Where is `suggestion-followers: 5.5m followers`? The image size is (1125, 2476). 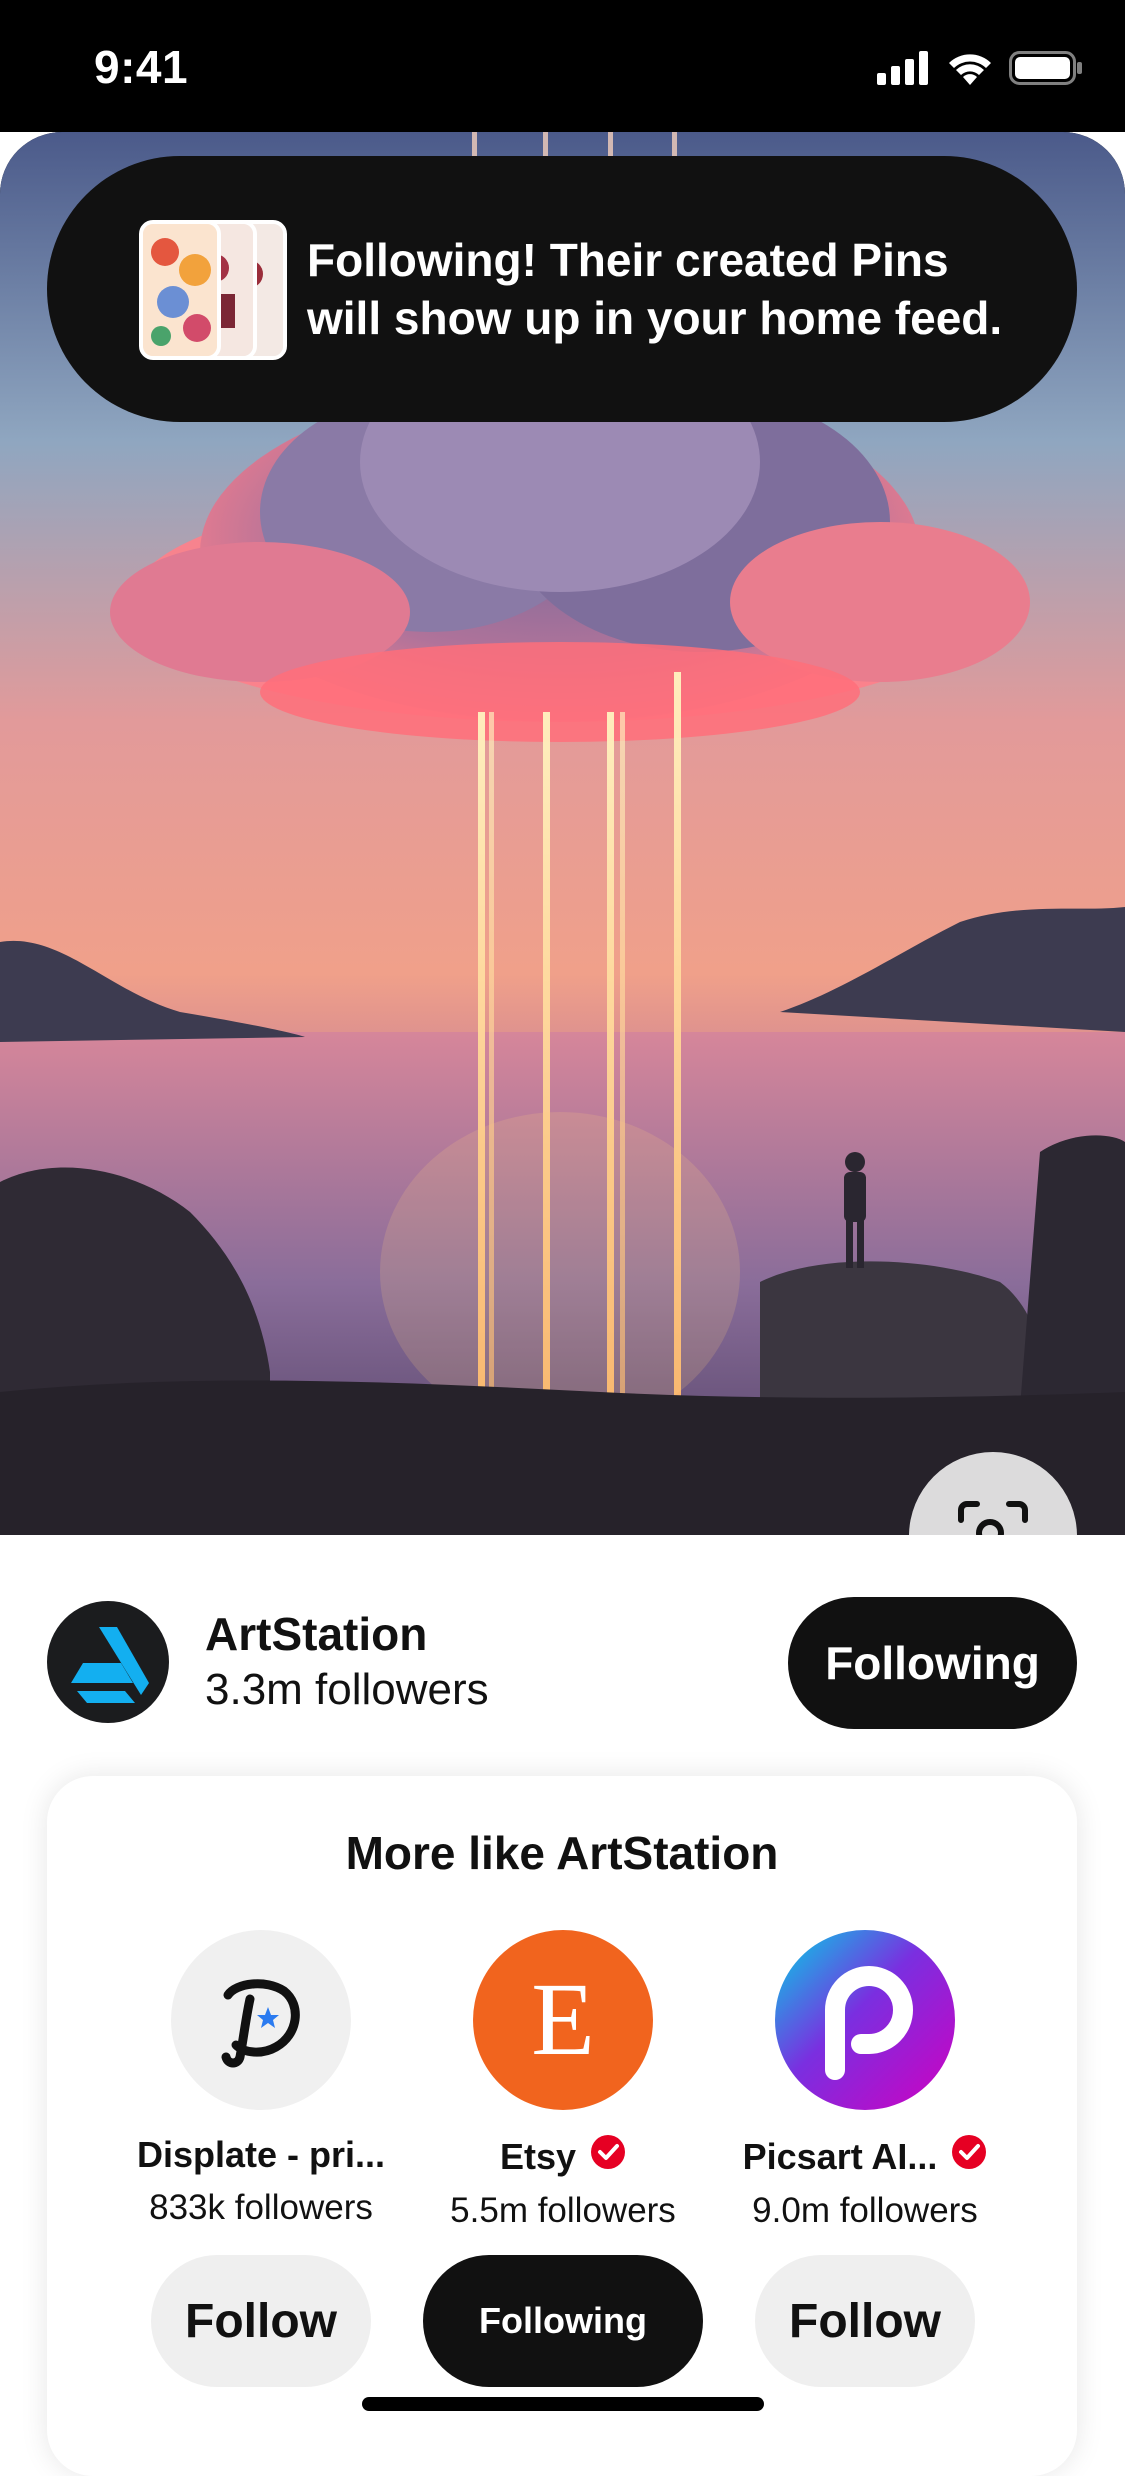
suggestion-followers: 5.5m followers is located at coordinates (563, 2210).